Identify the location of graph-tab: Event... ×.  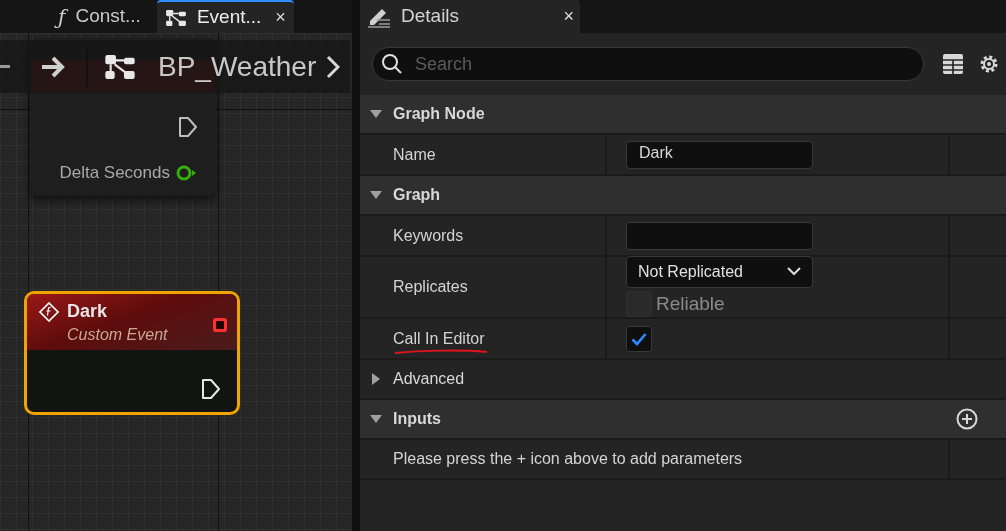
(225, 16).